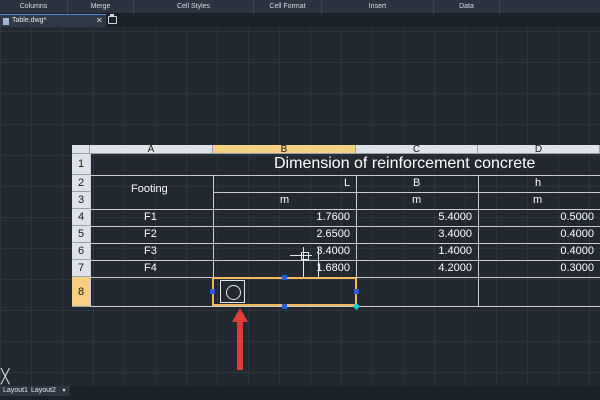 The image size is (600, 400). I want to click on cell-l-f1: 1.7600, so click(325, 217).